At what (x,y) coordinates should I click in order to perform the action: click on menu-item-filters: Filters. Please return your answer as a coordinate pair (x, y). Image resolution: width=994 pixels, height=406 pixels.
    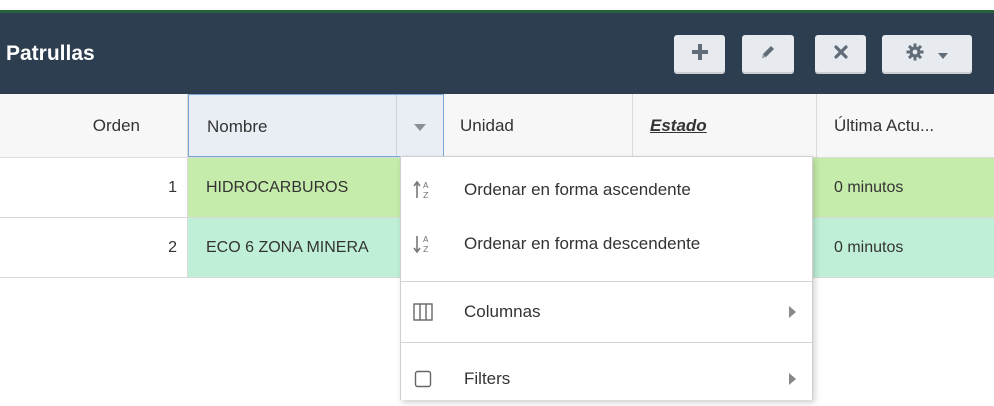
    Looking at the image, I should click on (606, 379).